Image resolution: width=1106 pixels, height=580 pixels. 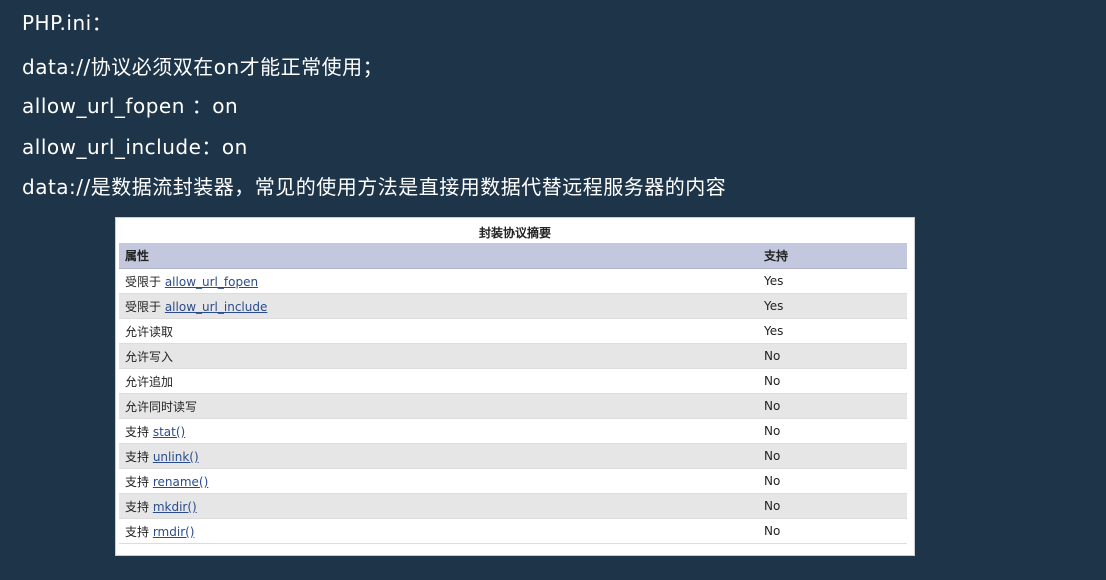 I want to click on table-row: 支持 rmdir() No, so click(x=513, y=531).